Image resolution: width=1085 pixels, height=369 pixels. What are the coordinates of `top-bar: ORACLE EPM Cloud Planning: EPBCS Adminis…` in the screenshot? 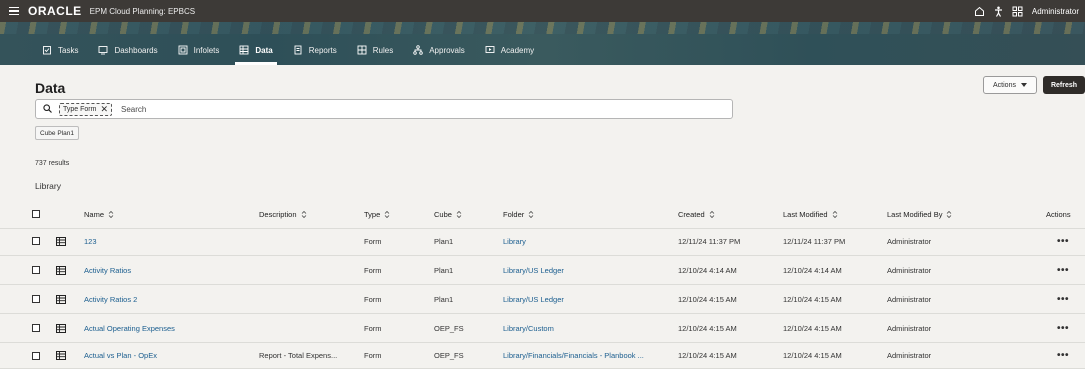 It's located at (542, 11).